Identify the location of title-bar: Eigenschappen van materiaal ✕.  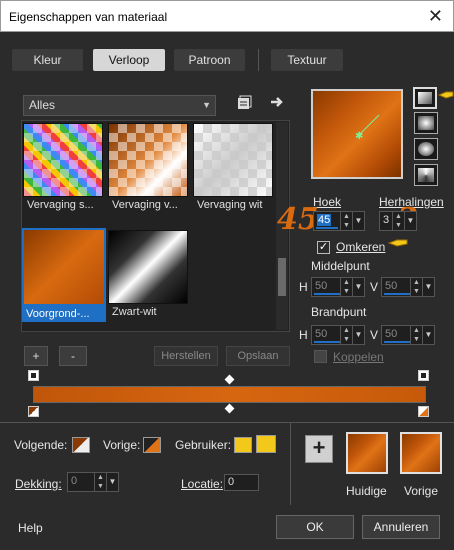
(227, 16).